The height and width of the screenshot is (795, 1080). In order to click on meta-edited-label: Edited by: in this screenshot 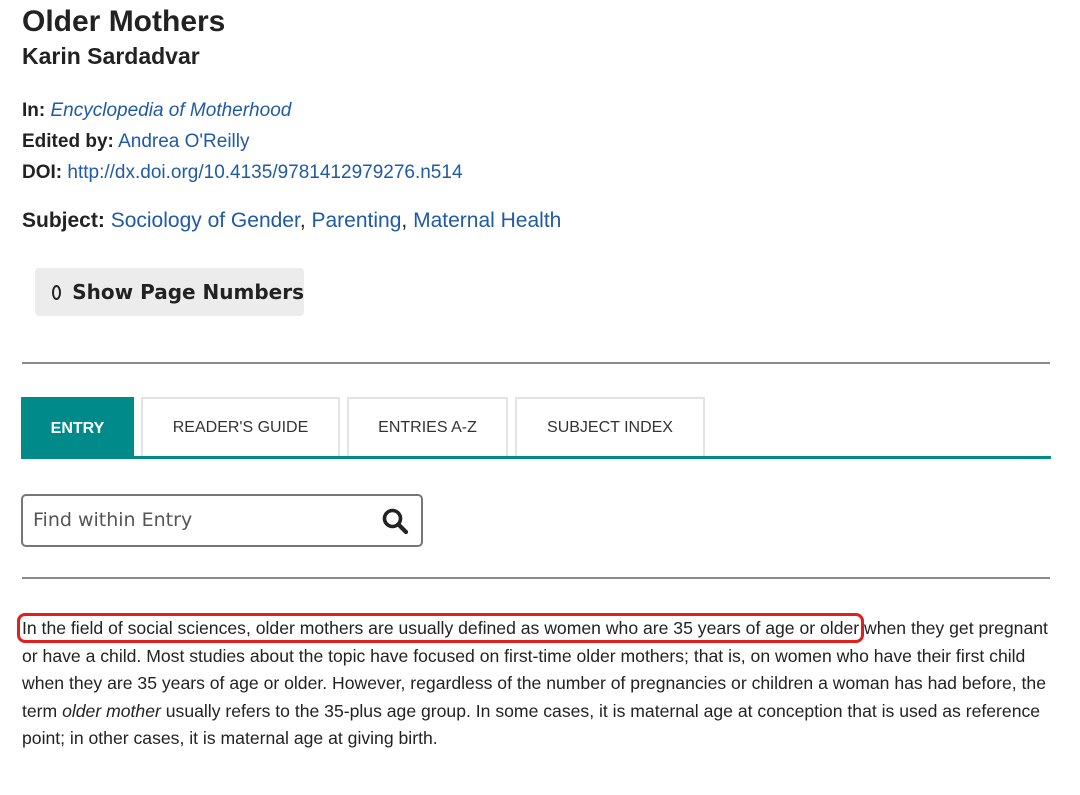, I will do `click(68, 141)`.